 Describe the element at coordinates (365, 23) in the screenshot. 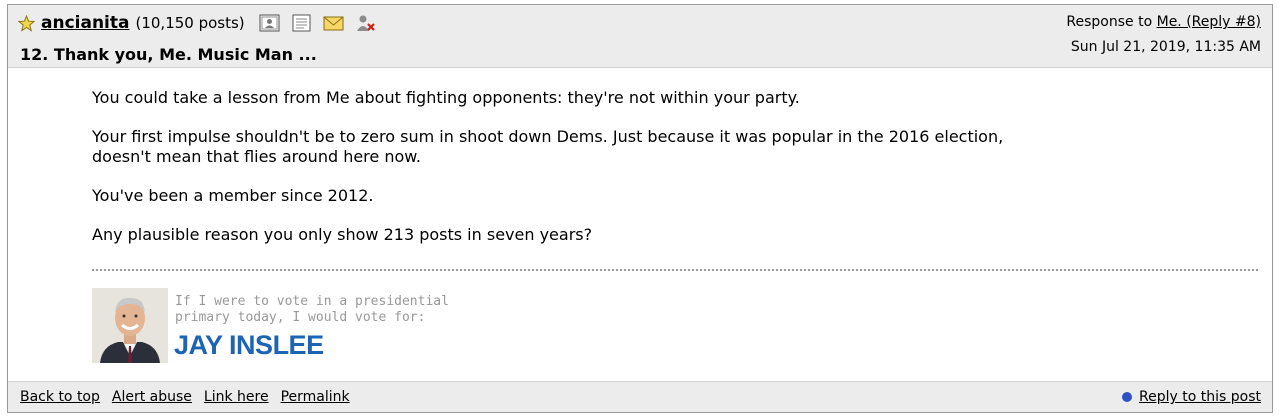

I see `ignore-icon` at that location.